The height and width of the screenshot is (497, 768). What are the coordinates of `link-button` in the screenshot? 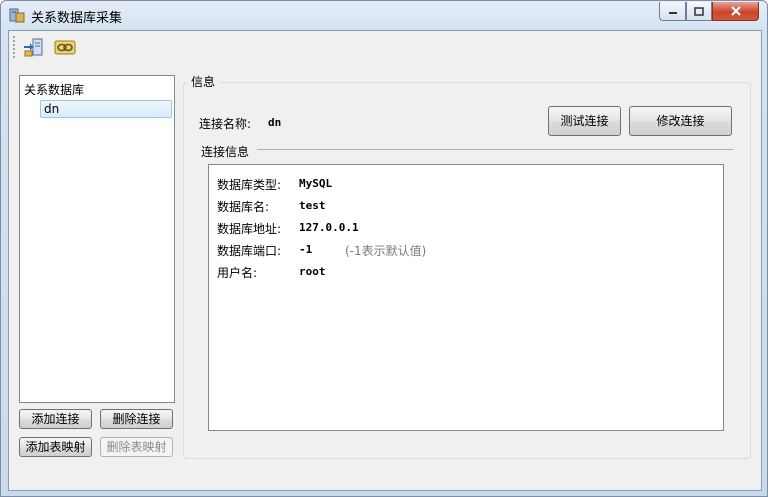 It's located at (65, 47).